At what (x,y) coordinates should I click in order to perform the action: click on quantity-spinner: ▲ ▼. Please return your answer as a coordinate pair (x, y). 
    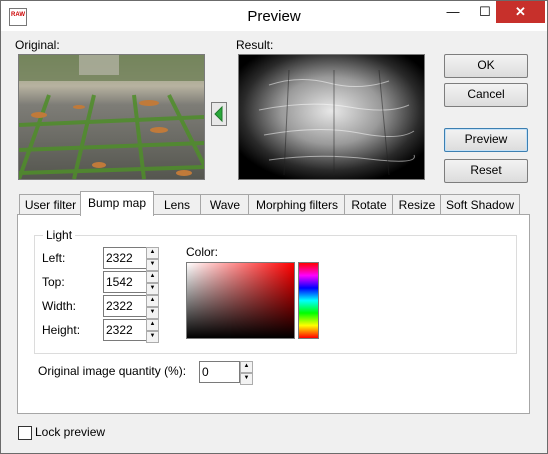
    Looking at the image, I should click on (246, 373).